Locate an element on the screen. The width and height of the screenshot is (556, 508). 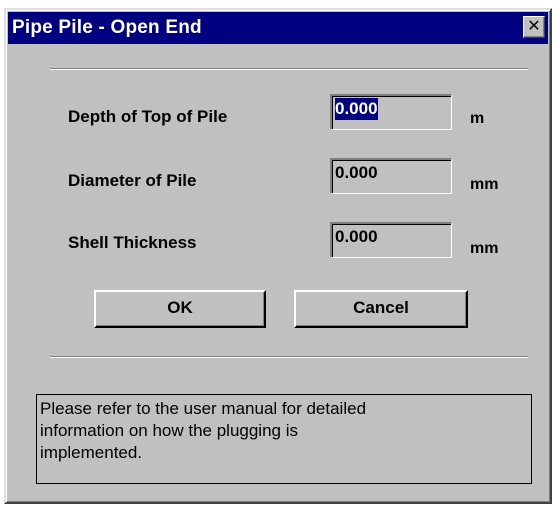
diameter-unit: mm is located at coordinates (484, 184).